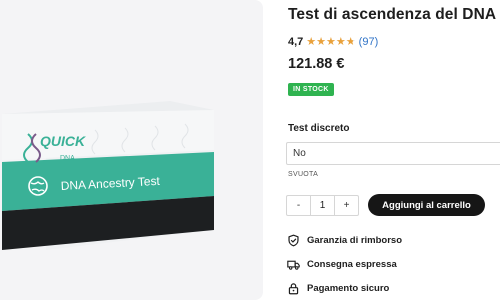 This screenshot has width=500, height=300. What do you see at coordinates (426, 205) in the screenshot?
I see `add-to-cart-button: Aggiungi al carrello` at bounding box center [426, 205].